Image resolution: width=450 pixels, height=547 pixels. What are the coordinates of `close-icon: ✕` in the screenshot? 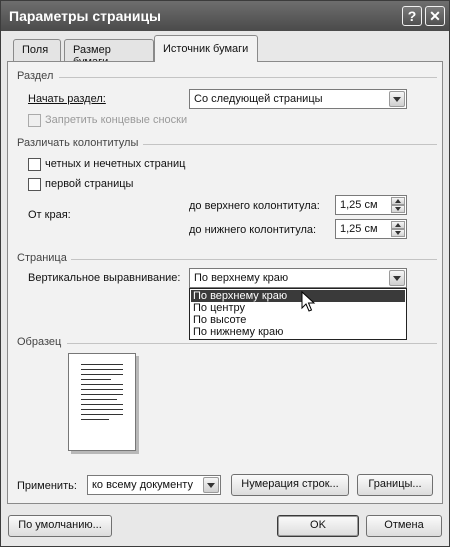 It's located at (435, 16).